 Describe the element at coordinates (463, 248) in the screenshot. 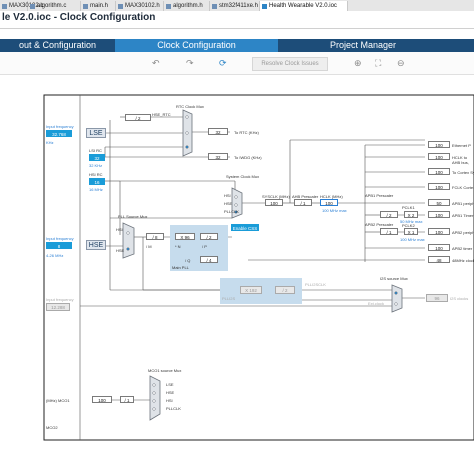

I see `output-label-apb2-timer: APB2 timer clocks` at that location.